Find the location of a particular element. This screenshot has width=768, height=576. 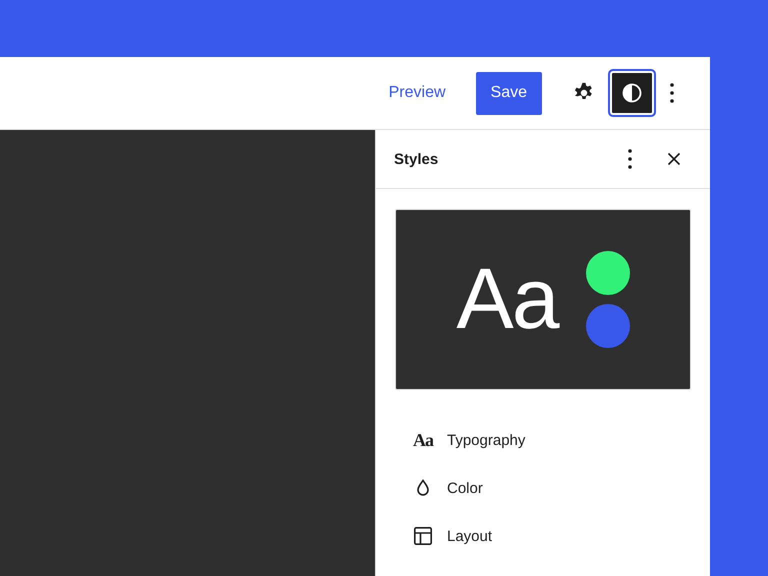

close-icon is located at coordinates (674, 159).